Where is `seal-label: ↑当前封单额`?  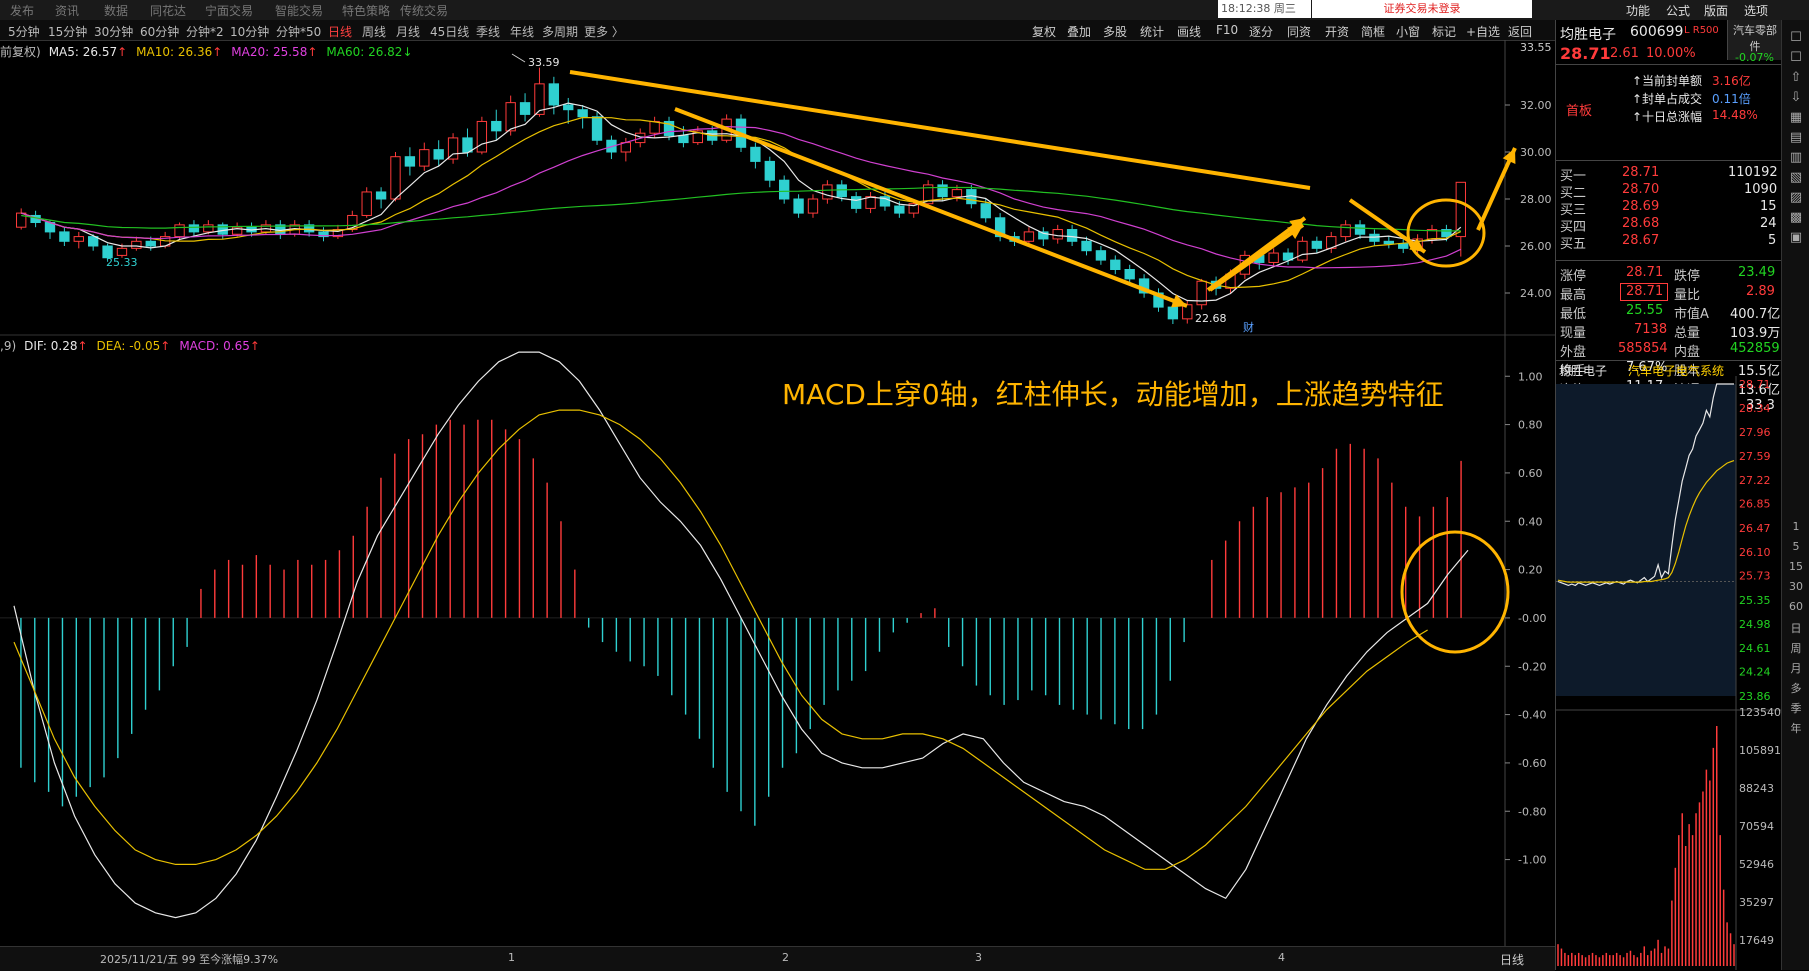 seal-label: ↑当前封单额 is located at coordinates (1667, 81).